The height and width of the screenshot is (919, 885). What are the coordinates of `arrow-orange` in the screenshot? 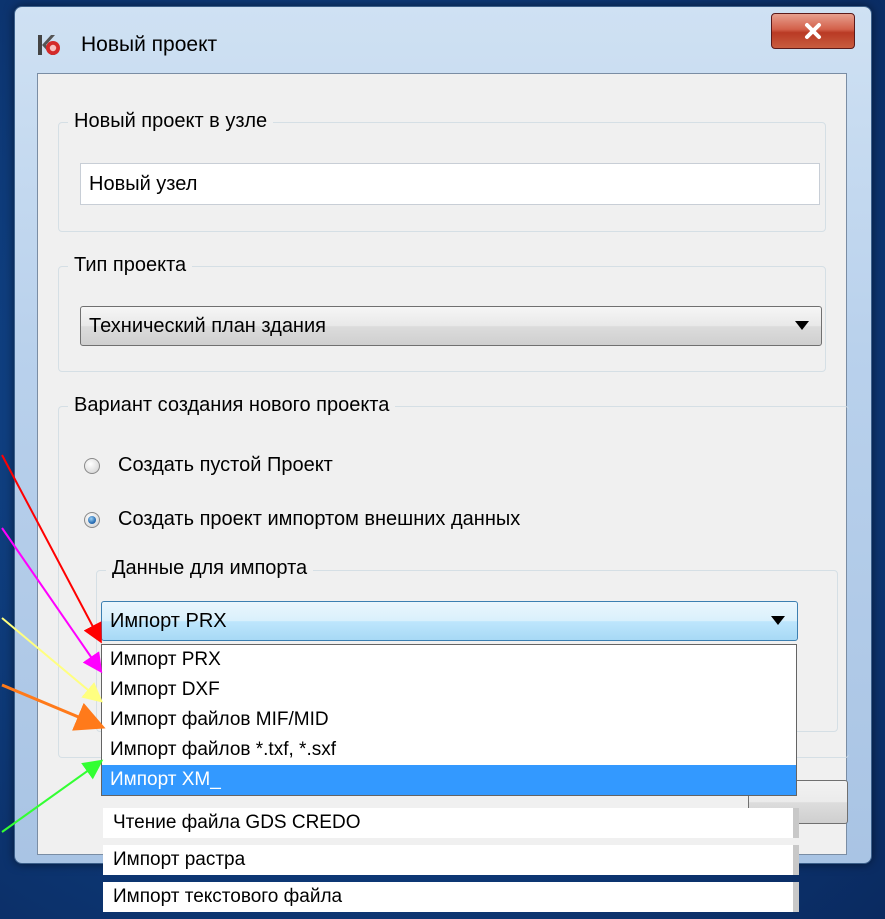 It's located at (53, 707).